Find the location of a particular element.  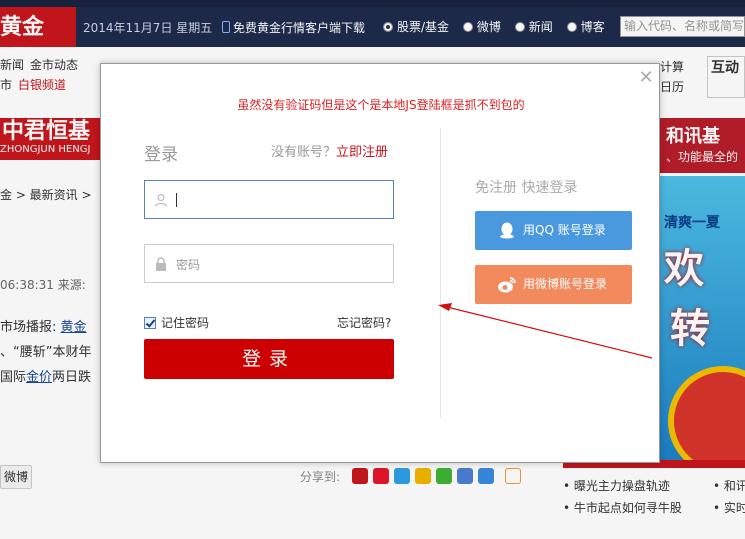

qq-login-button: 用QQ 账号登录 is located at coordinates (553, 230).